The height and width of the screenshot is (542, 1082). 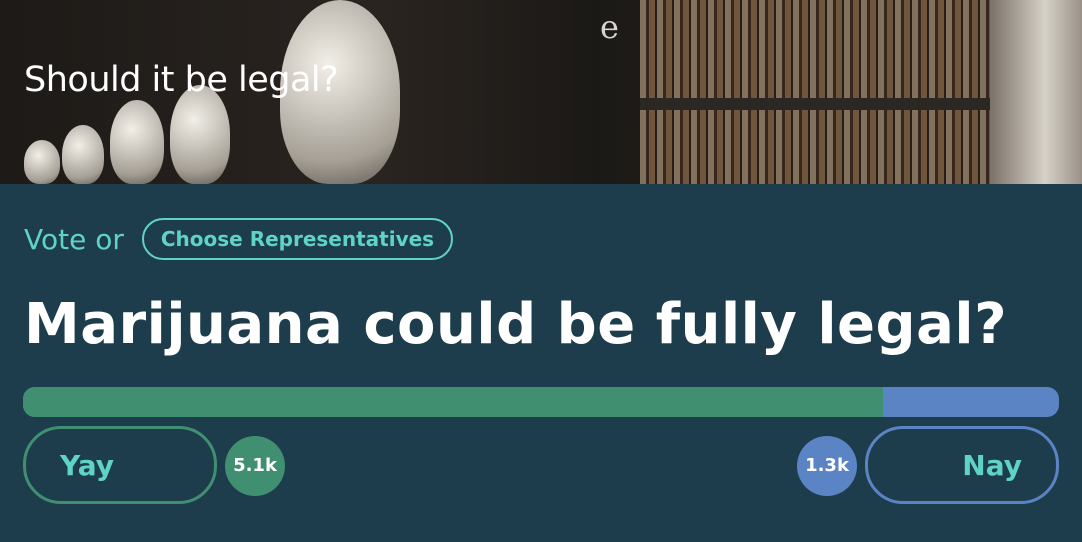 I want to click on nay-button: Nay, so click(x=962, y=465).